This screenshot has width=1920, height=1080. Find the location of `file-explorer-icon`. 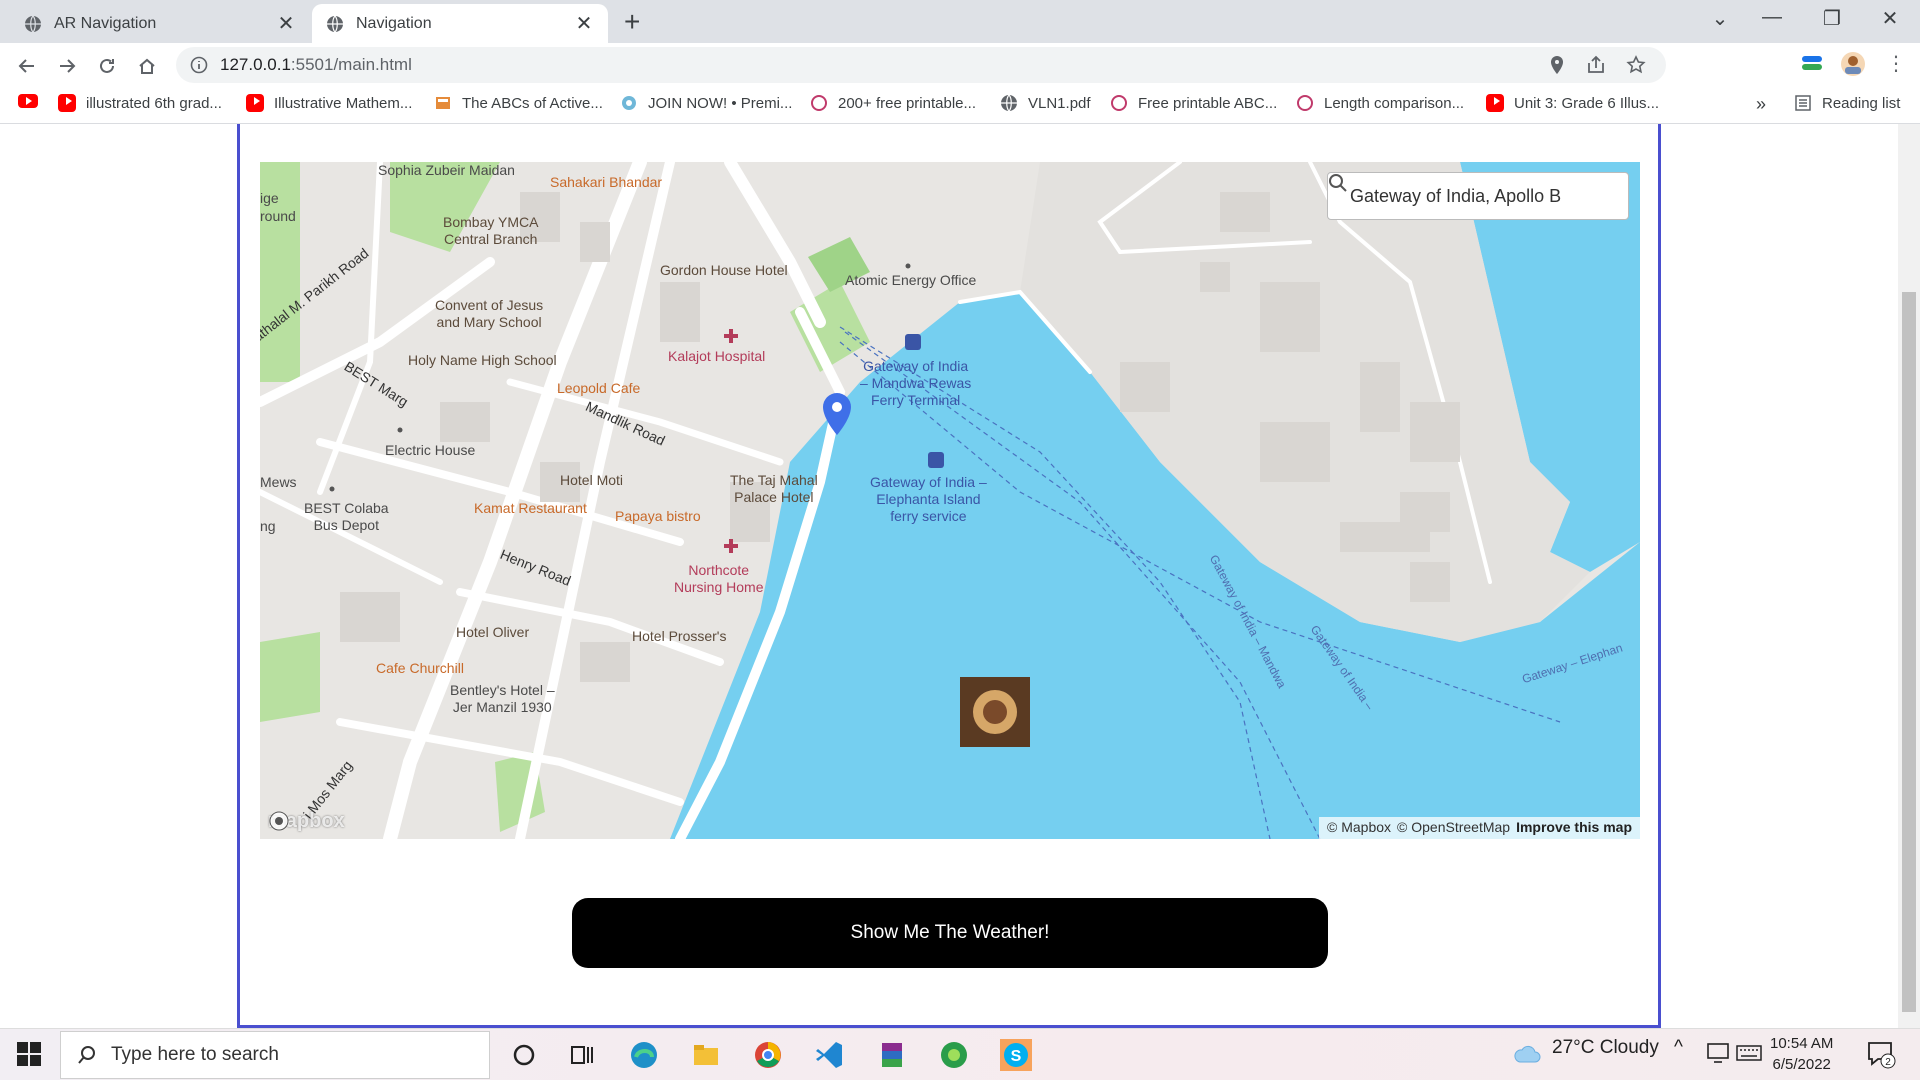

file-explorer-icon is located at coordinates (706, 1055).